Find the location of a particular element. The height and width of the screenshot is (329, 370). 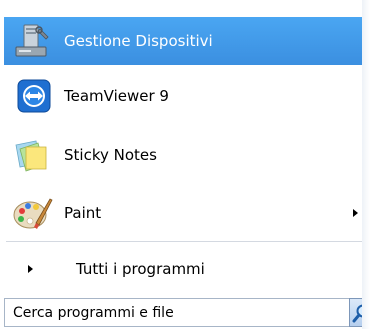

menu-item-label: Paint is located at coordinates (83, 213).